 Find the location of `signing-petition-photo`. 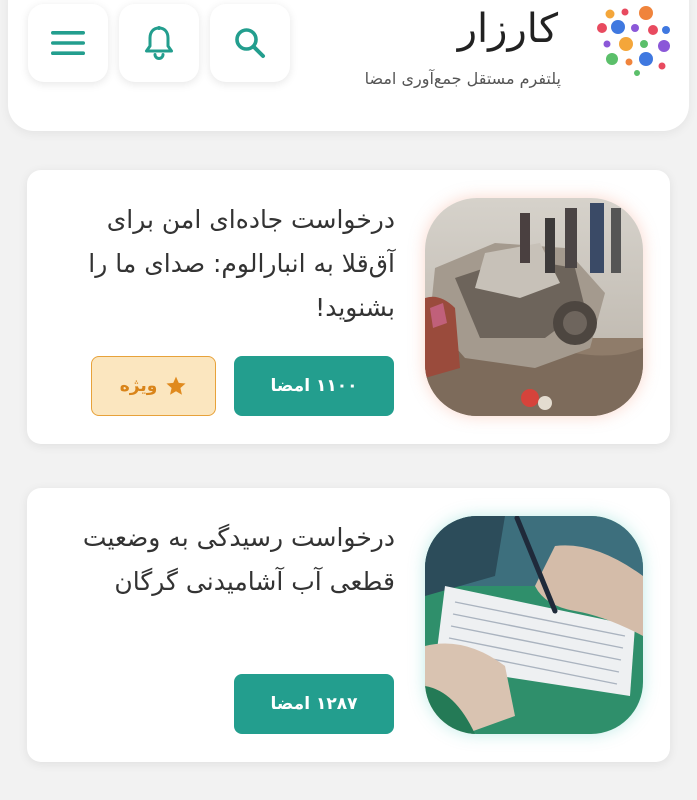

signing-petition-photo is located at coordinates (534, 625).